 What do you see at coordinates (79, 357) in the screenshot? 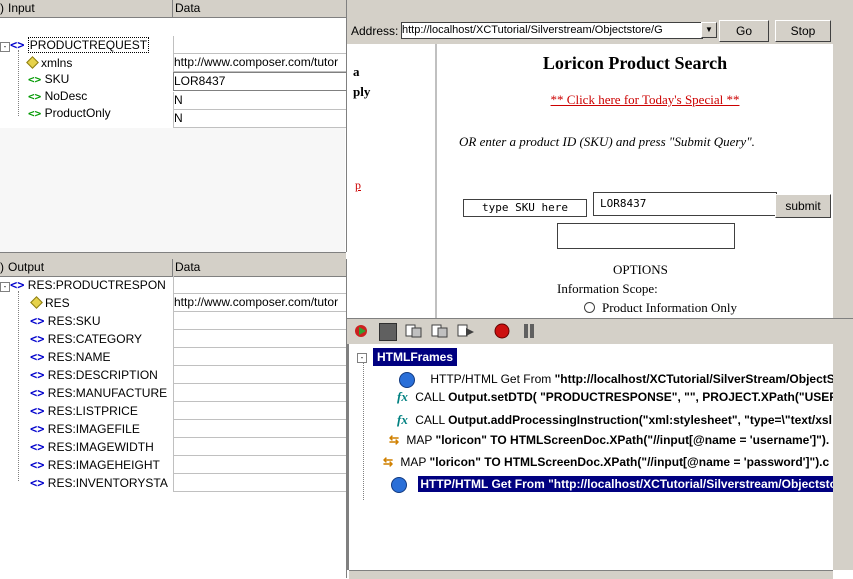
I see `node-label: RES:NAME` at bounding box center [79, 357].